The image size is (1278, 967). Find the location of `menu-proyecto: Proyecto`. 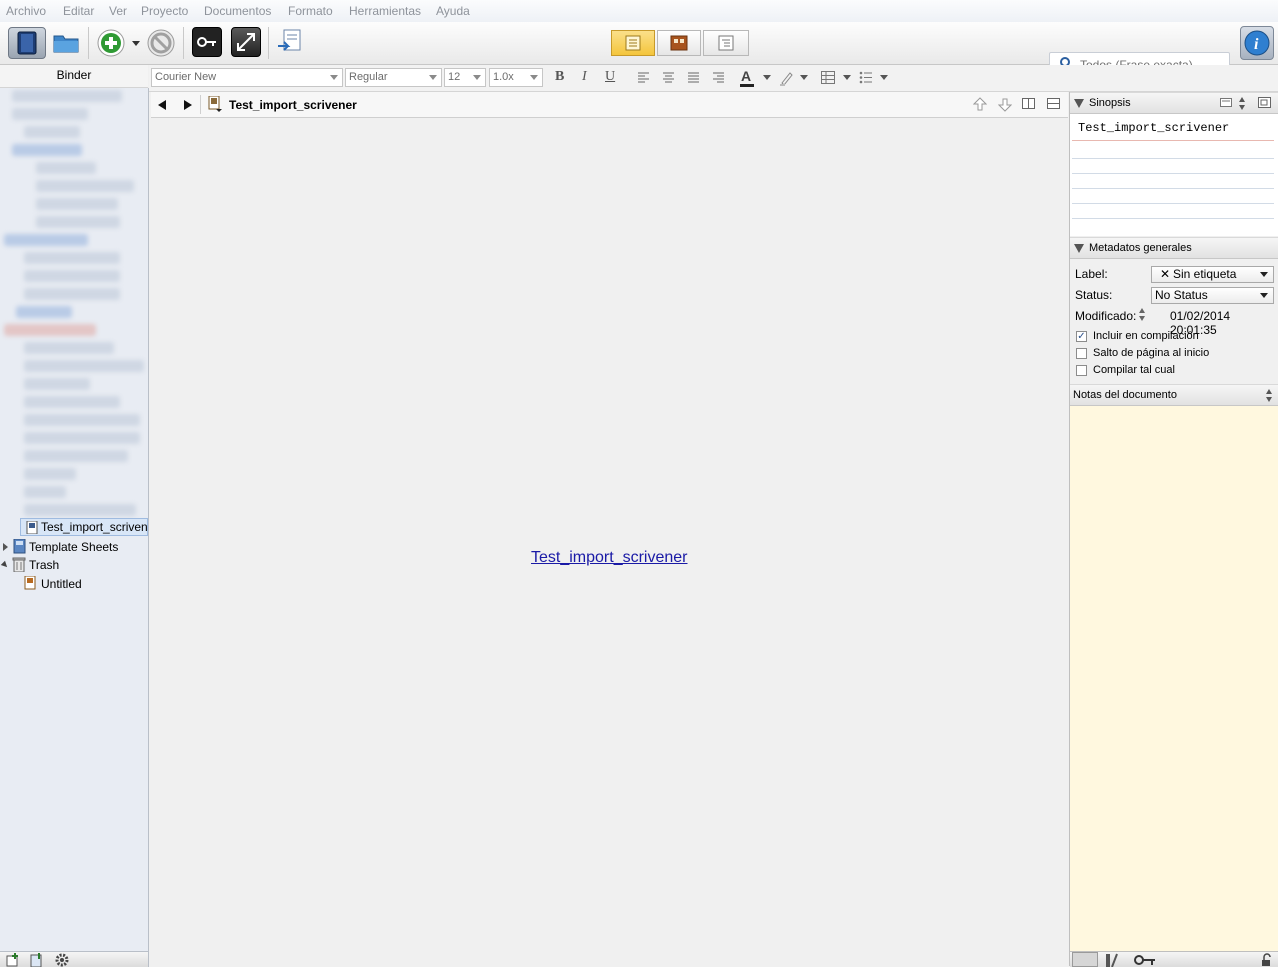

menu-proyecto: Proyecto is located at coordinates (164, 11).